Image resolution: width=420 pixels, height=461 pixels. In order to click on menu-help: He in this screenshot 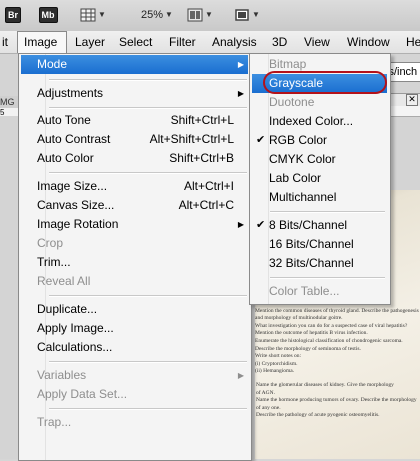, I will do `click(410, 42)`.